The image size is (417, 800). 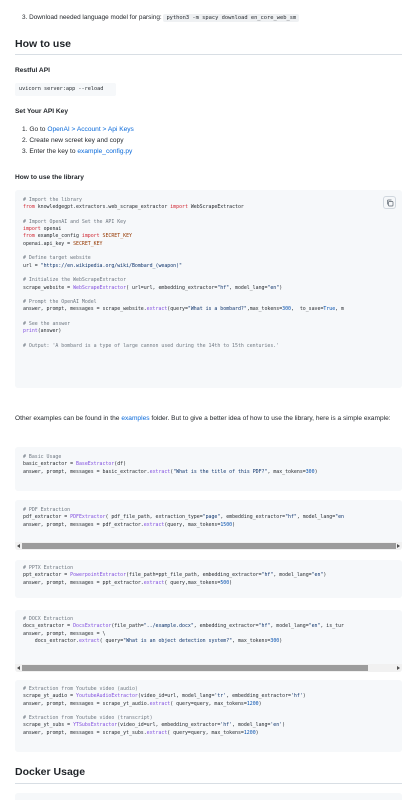 What do you see at coordinates (121, 129) in the screenshot?
I see `api-keys-link: Api Keys` at bounding box center [121, 129].